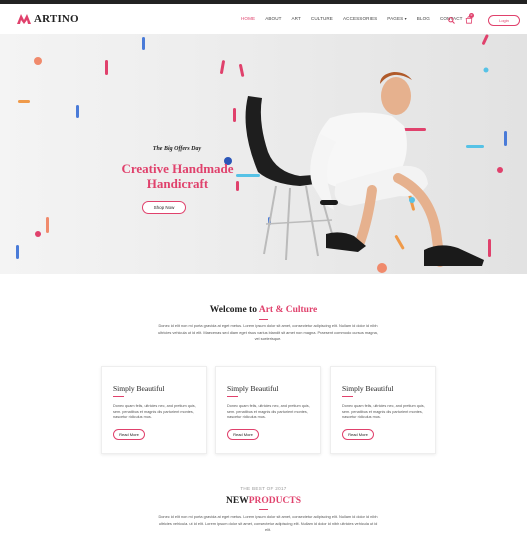  What do you see at coordinates (177, 168) in the screenshot?
I see `hero-title-line-1: Creative Handmade` at bounding box center [177, 168].